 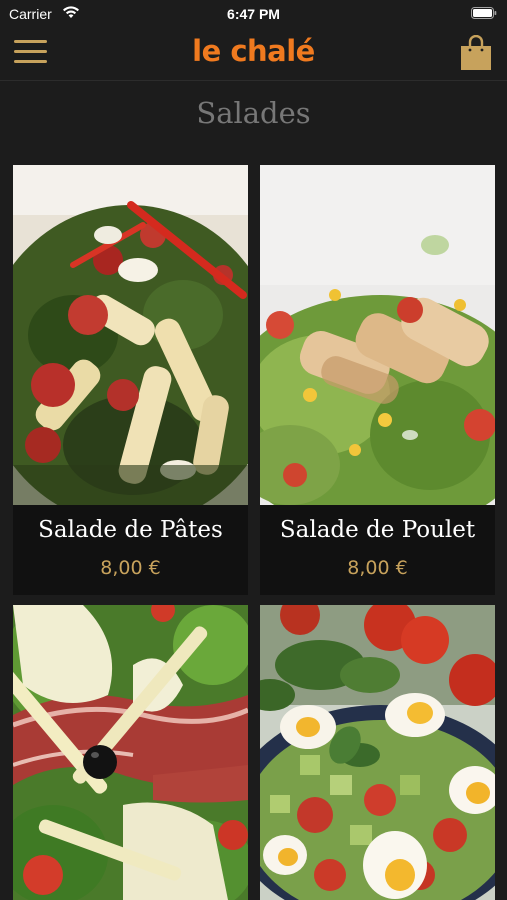 I want to click on shopping-bag-icon, so click(x=476, y=53).